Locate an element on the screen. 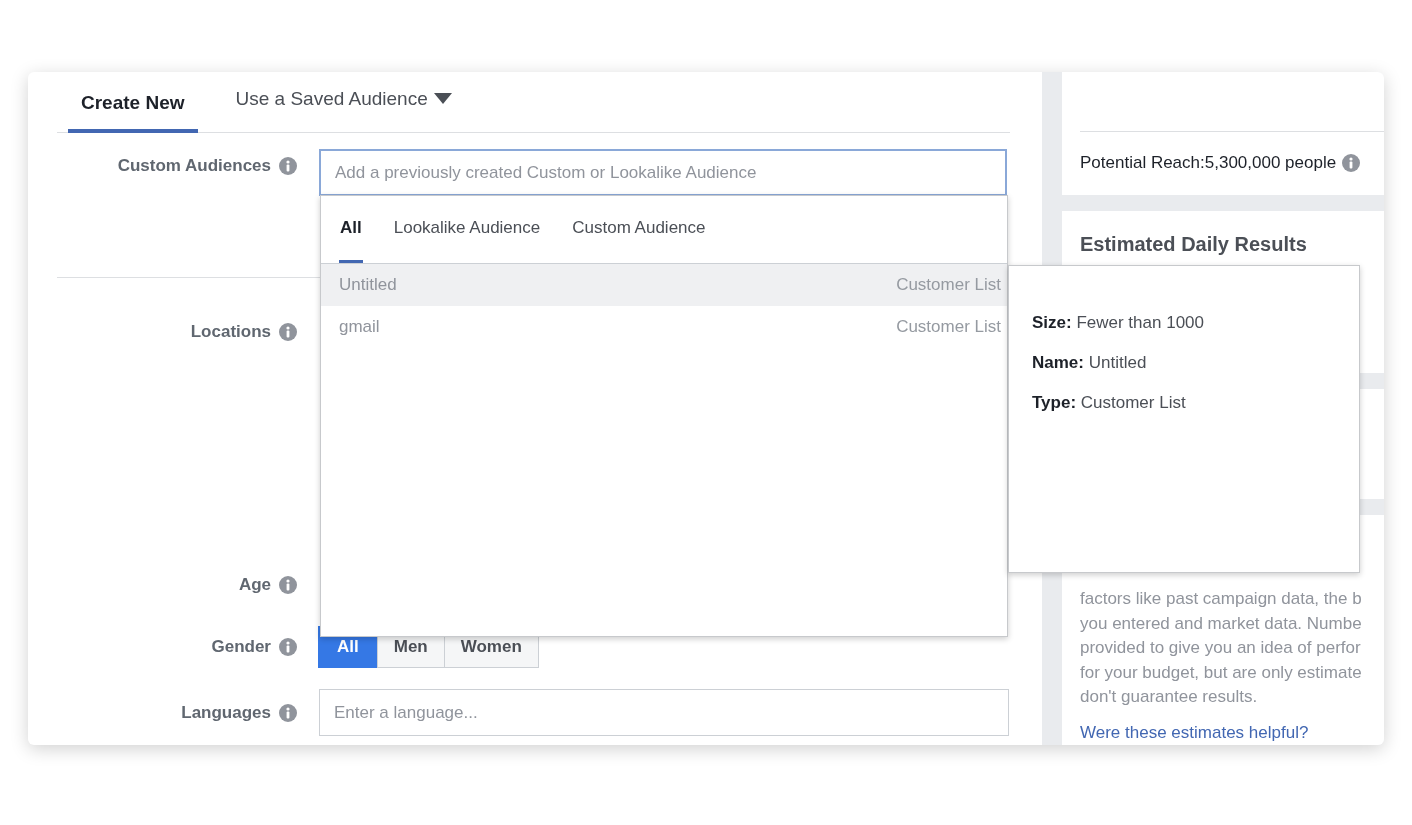  filter-tab: Custom Audience is located at coordinates (639, 229).